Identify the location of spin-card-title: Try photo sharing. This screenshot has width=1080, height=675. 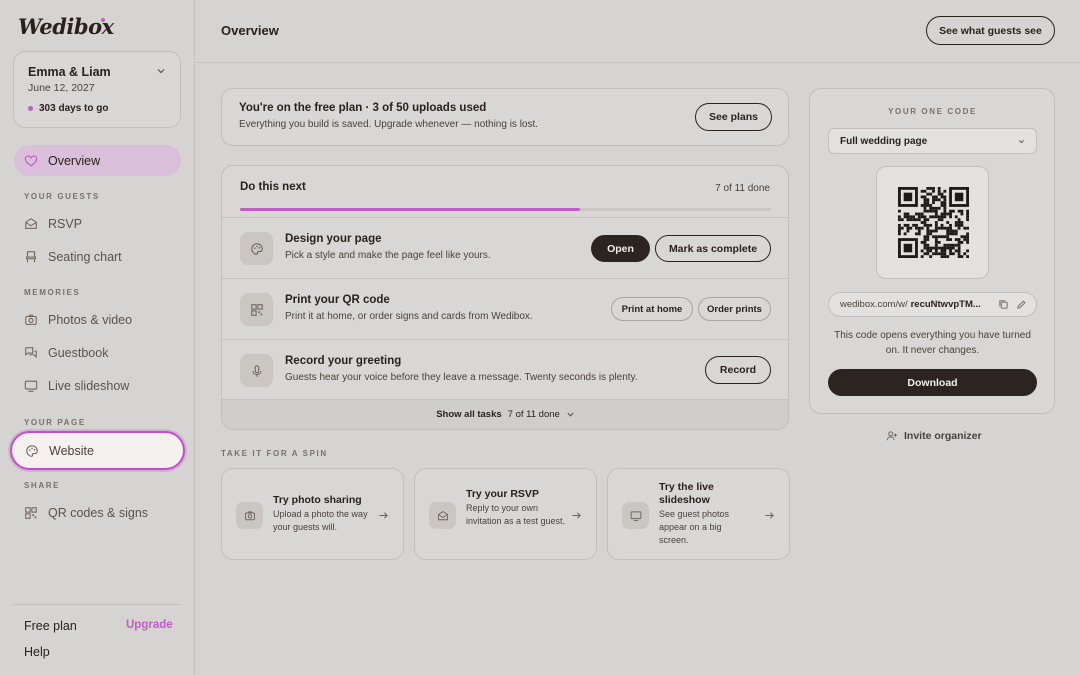
(317, 500).